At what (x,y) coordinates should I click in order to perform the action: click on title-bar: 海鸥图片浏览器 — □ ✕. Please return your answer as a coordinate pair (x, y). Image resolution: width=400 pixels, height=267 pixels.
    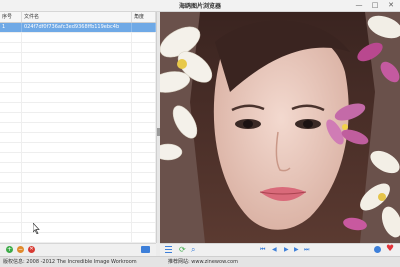
    Looking at the image, I should click on (200, 6).